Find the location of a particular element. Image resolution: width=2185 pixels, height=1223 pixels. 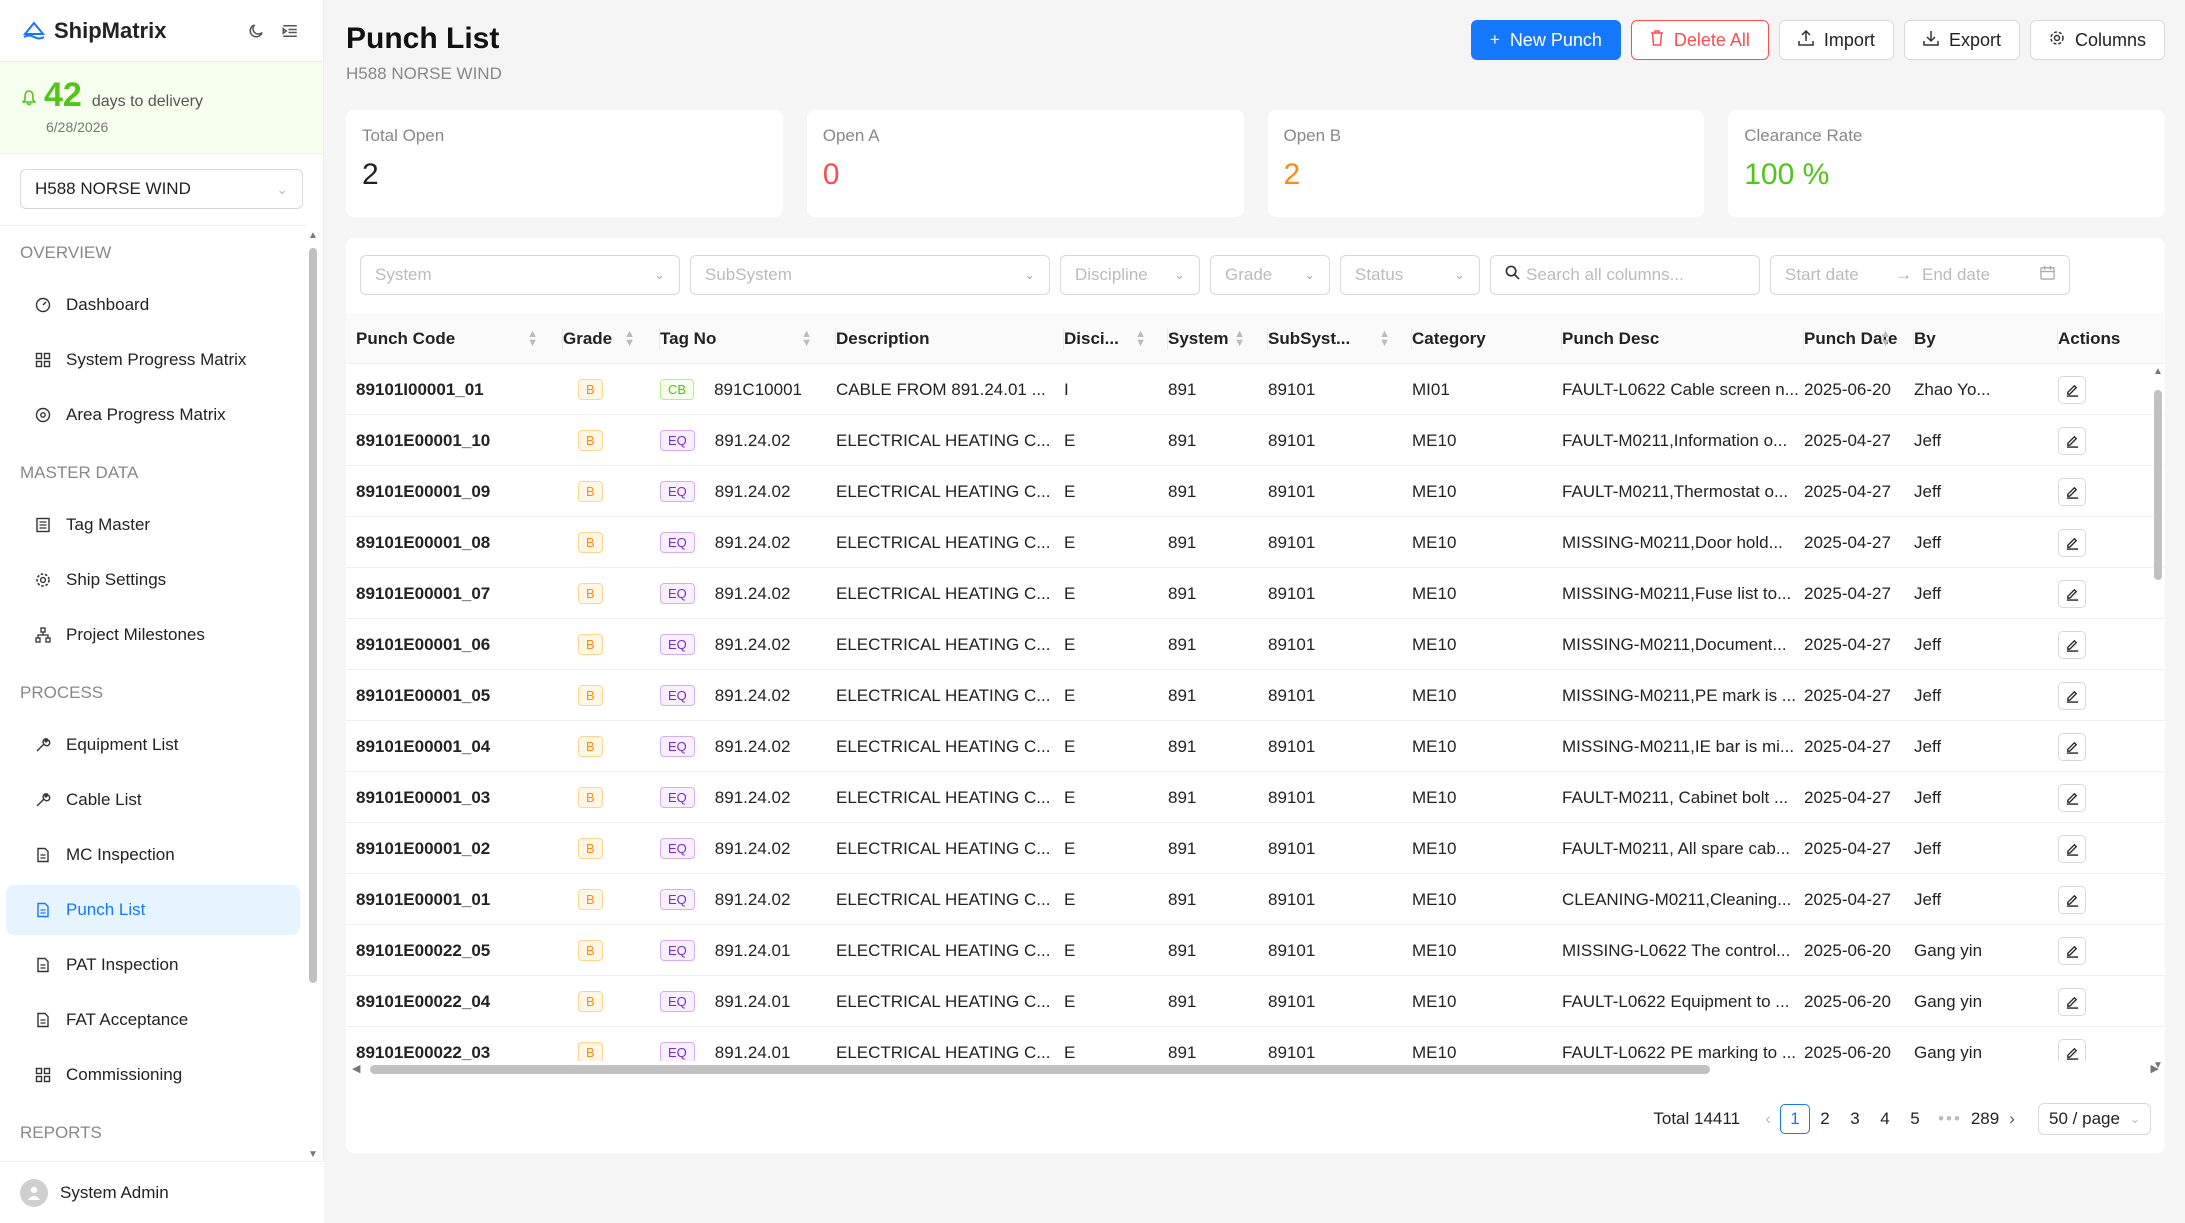

punch-code-cell: 89101E00001_04 is located at coordinates (456, 746).